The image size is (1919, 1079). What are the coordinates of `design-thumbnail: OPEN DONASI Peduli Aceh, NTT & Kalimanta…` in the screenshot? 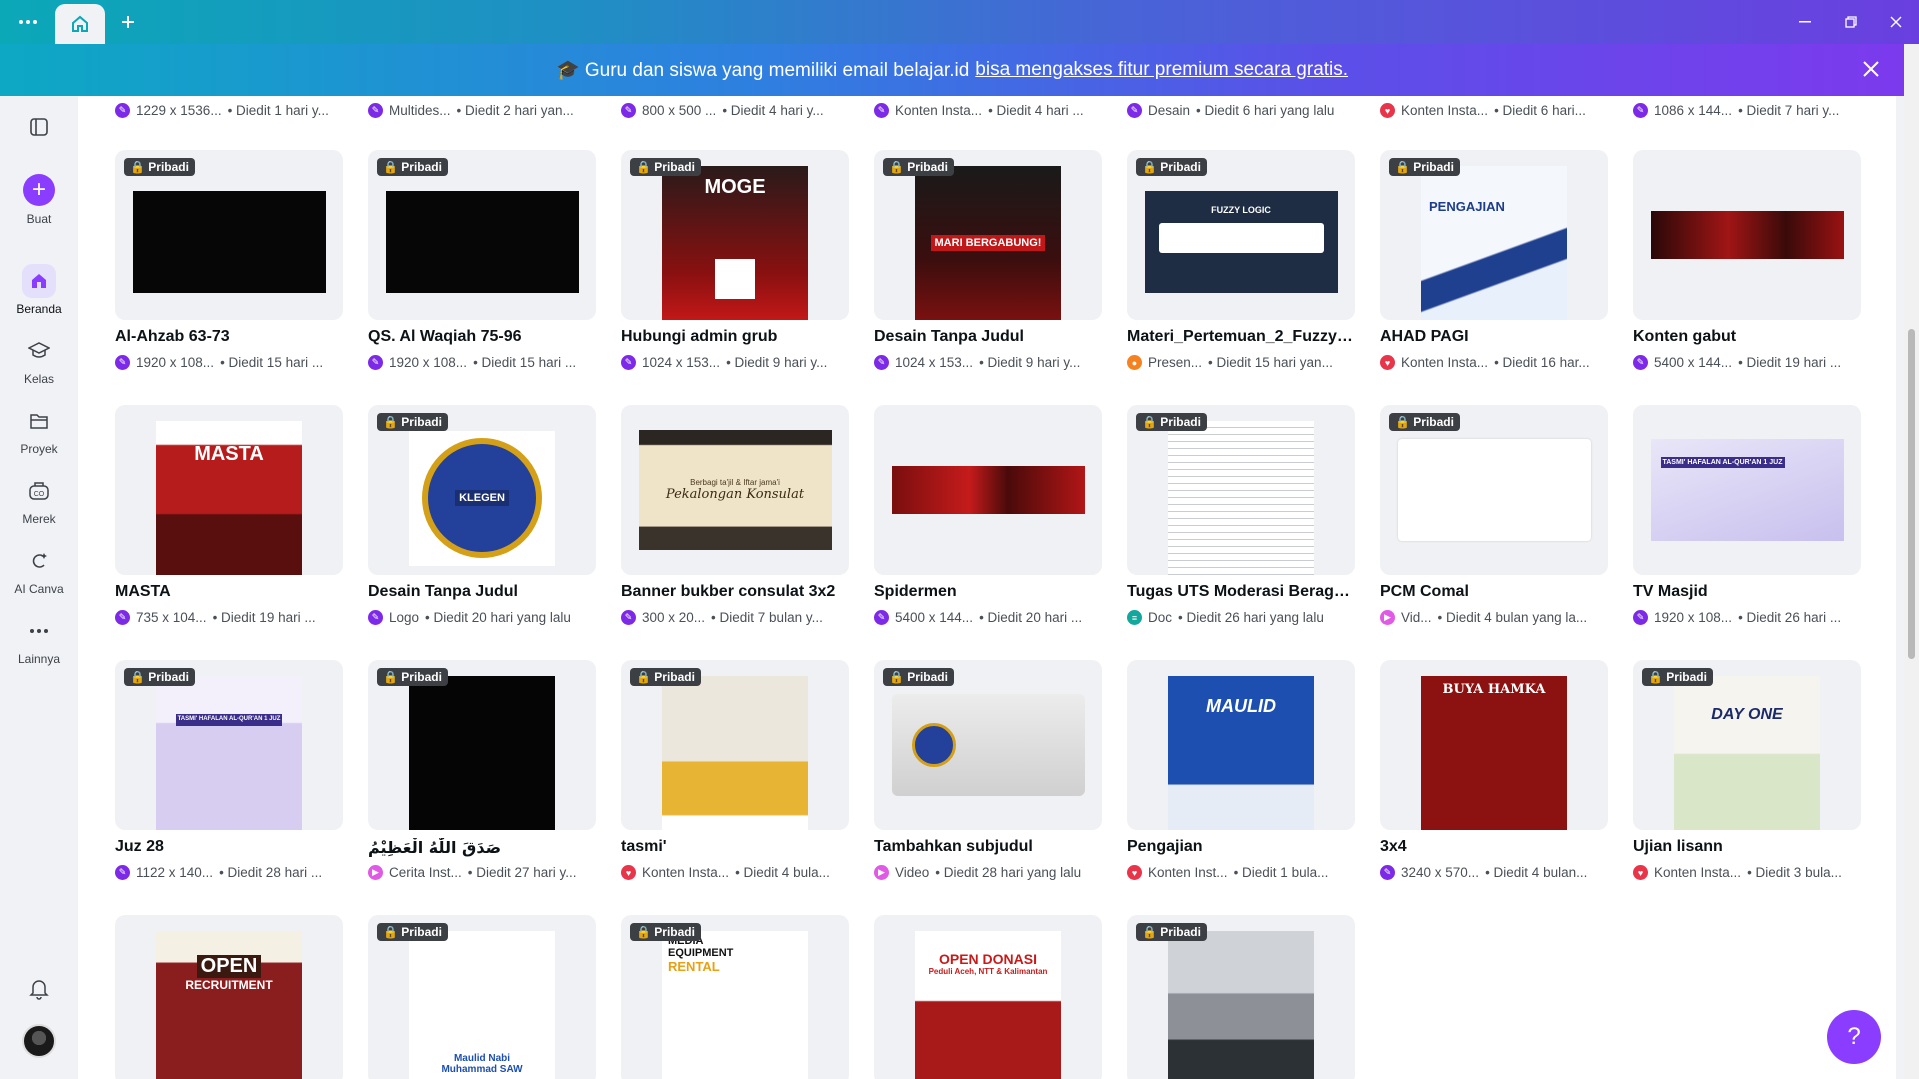 It's located at (988, 997).